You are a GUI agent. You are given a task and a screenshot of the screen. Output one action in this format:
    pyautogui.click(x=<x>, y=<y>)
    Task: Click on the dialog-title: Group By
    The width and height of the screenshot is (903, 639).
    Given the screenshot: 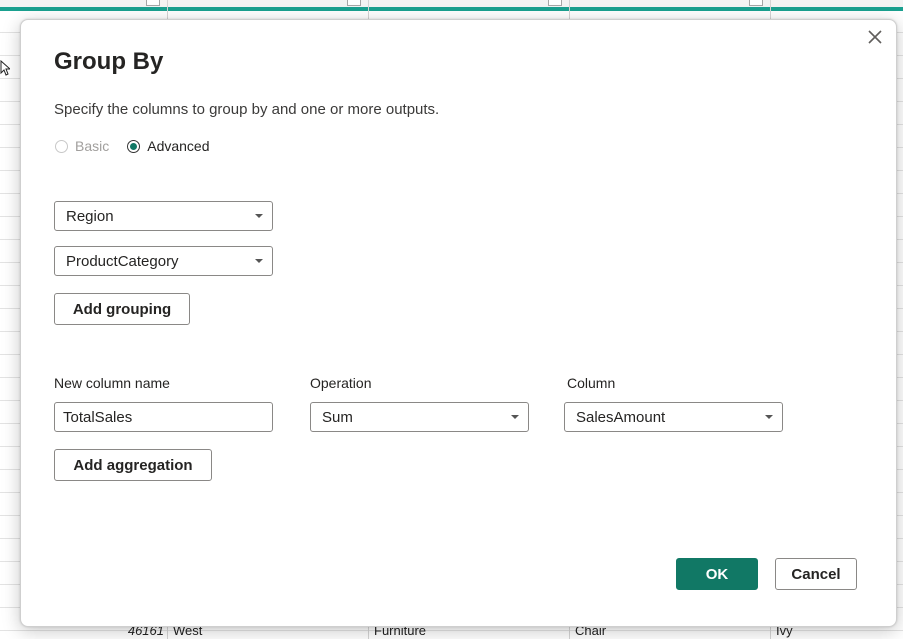 What is the action you would take?
    pyautogui.click(x=109, y=61)
    